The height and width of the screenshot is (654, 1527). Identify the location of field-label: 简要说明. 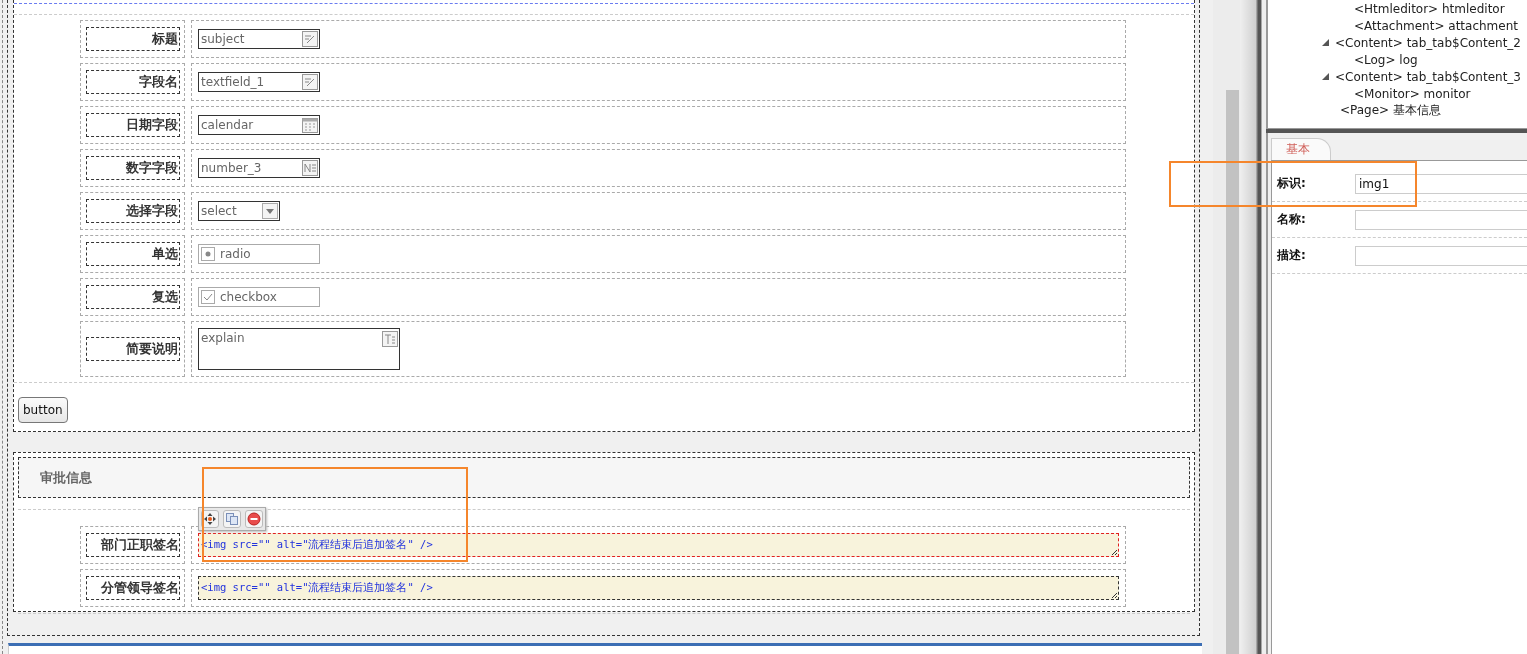
(132, 349).